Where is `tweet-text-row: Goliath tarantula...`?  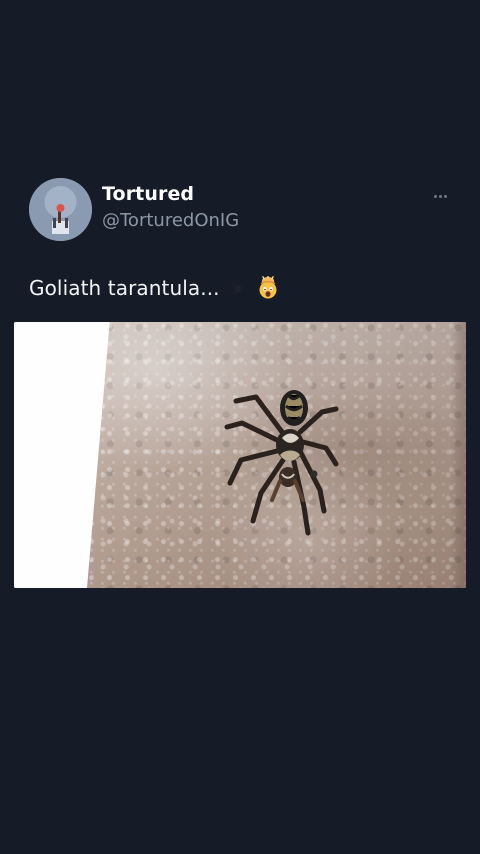 tweet-text-row: Goliath tarantula... is located at coordinates (154, 288).